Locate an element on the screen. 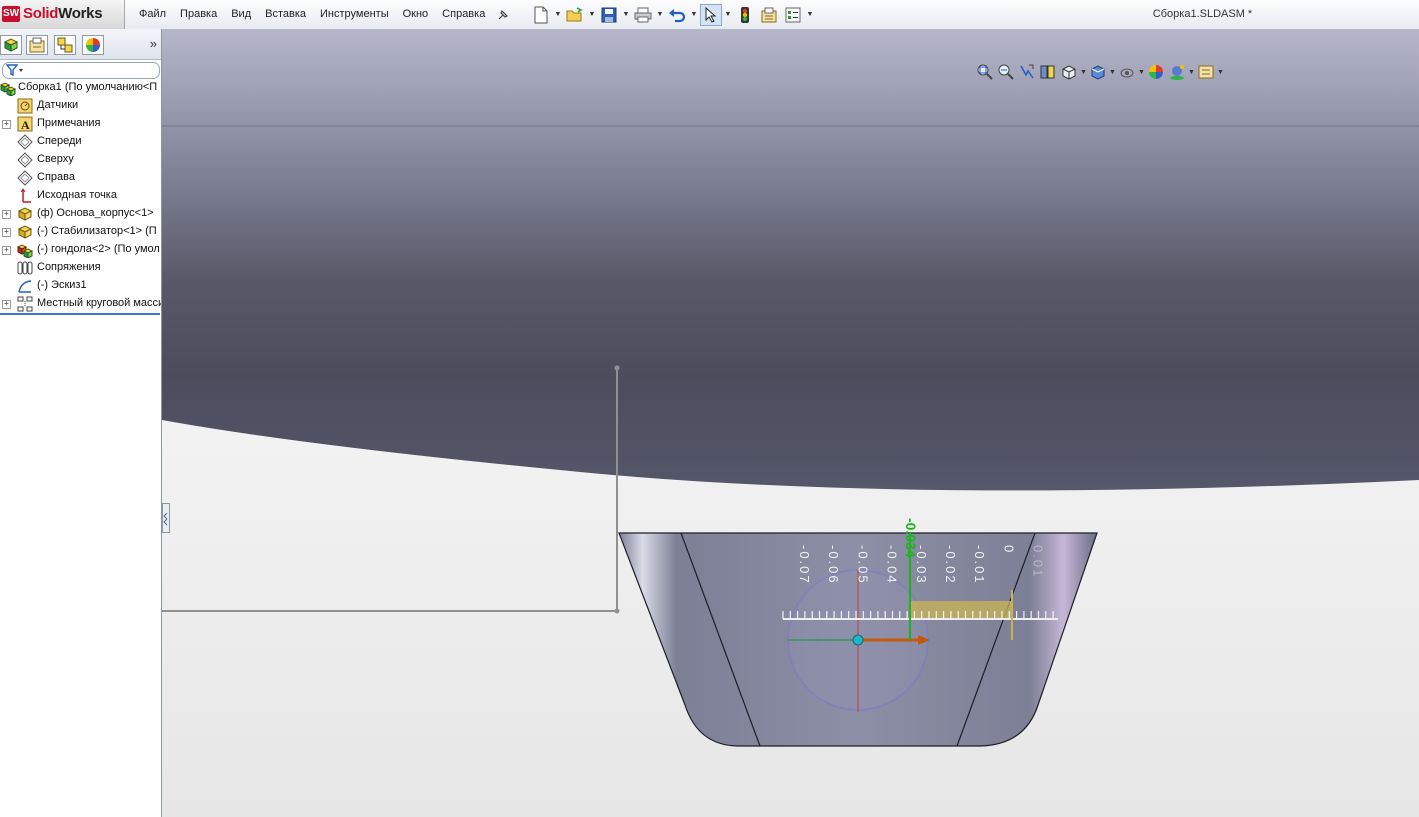 This screenshot has height=817, width=1419. open-dropdown-arrow: ▼ is located at coordinates (592, 14).